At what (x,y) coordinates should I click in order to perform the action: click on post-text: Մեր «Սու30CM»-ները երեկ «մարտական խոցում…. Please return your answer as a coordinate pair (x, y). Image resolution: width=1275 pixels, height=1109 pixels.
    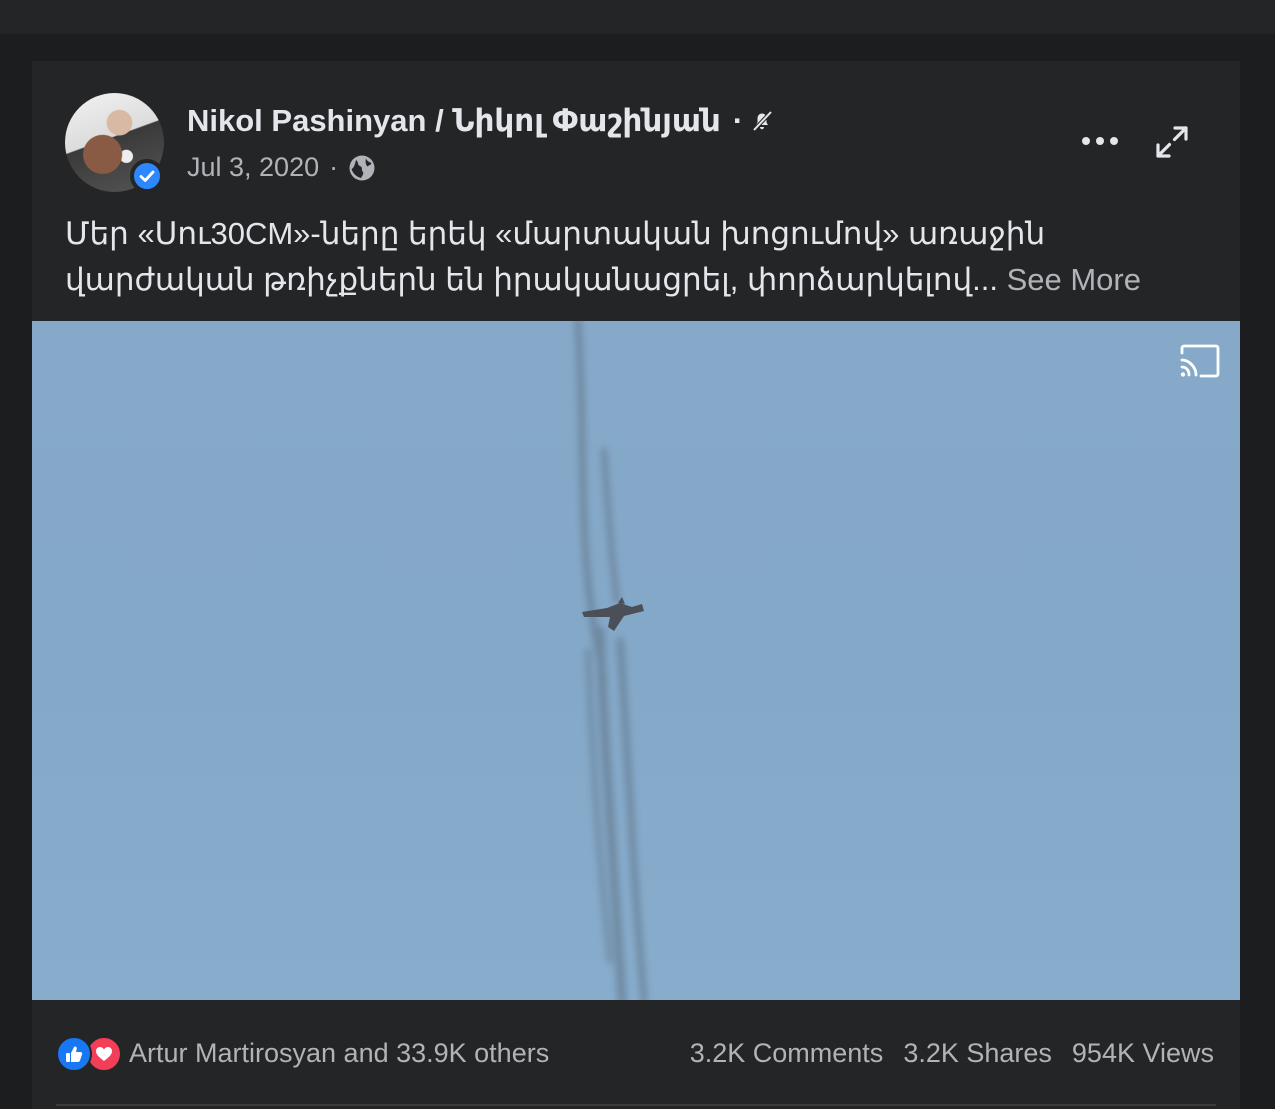
    Looking at the image, I should click on (640, 257).